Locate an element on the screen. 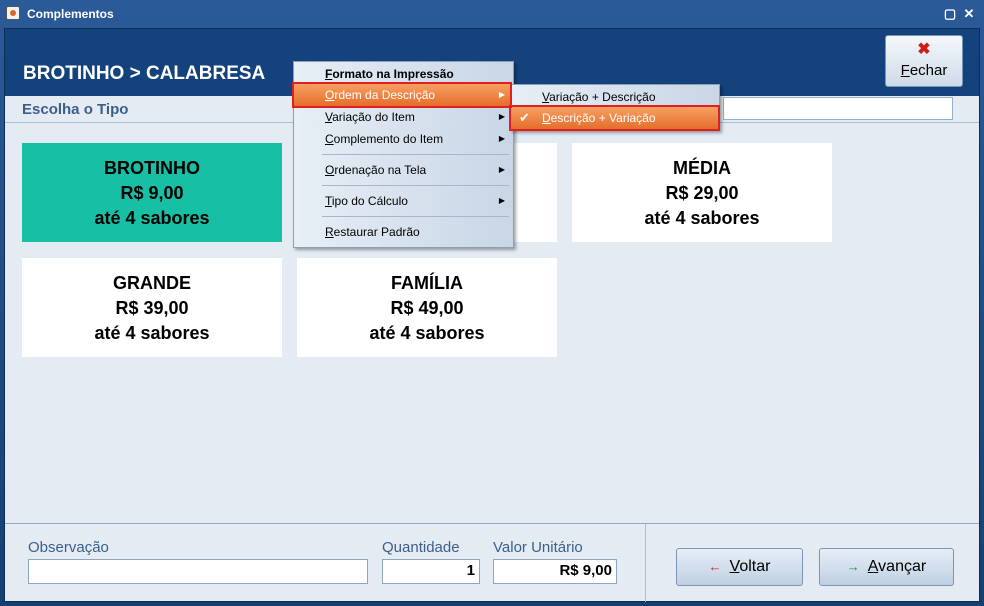  quantidade-input: 1 is located at coordinates (431, 571).